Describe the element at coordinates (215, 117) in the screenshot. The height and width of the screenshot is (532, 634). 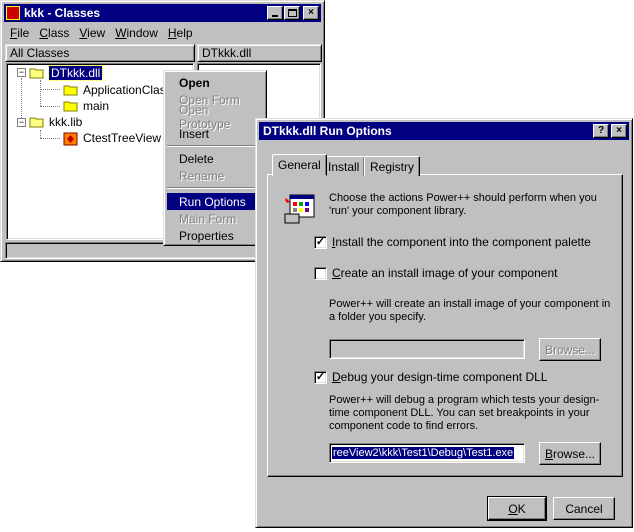
I see `menu-item-open-prototype: Open Prototype` at that location.